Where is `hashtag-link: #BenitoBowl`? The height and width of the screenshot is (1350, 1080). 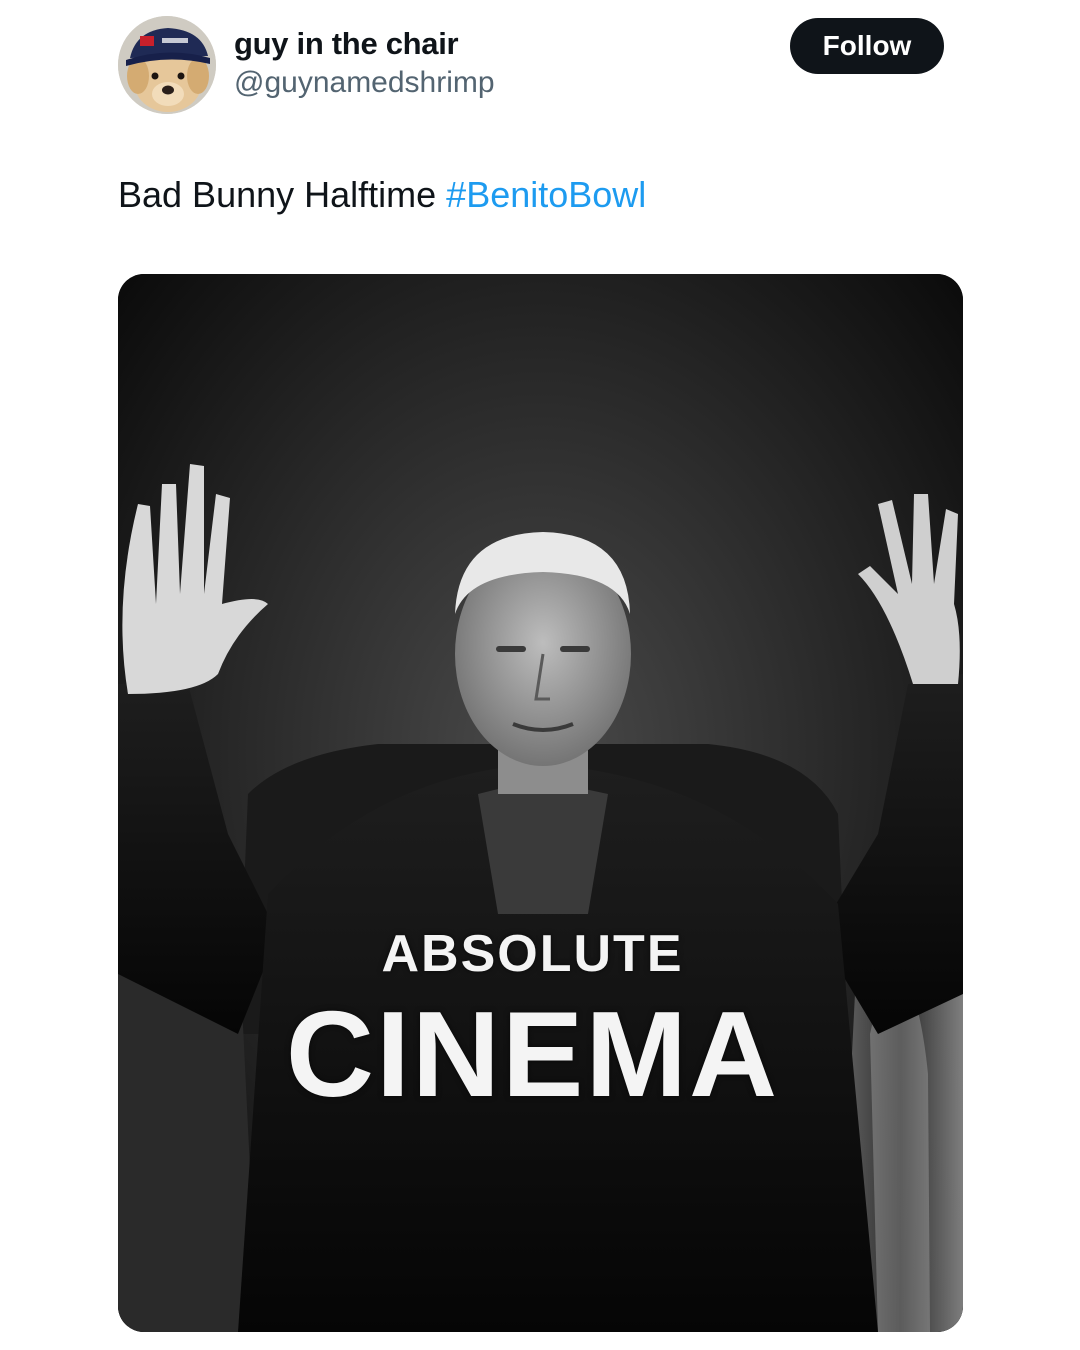 hashtag-link: #BenitoBowl is located at coordinates (546, 194).